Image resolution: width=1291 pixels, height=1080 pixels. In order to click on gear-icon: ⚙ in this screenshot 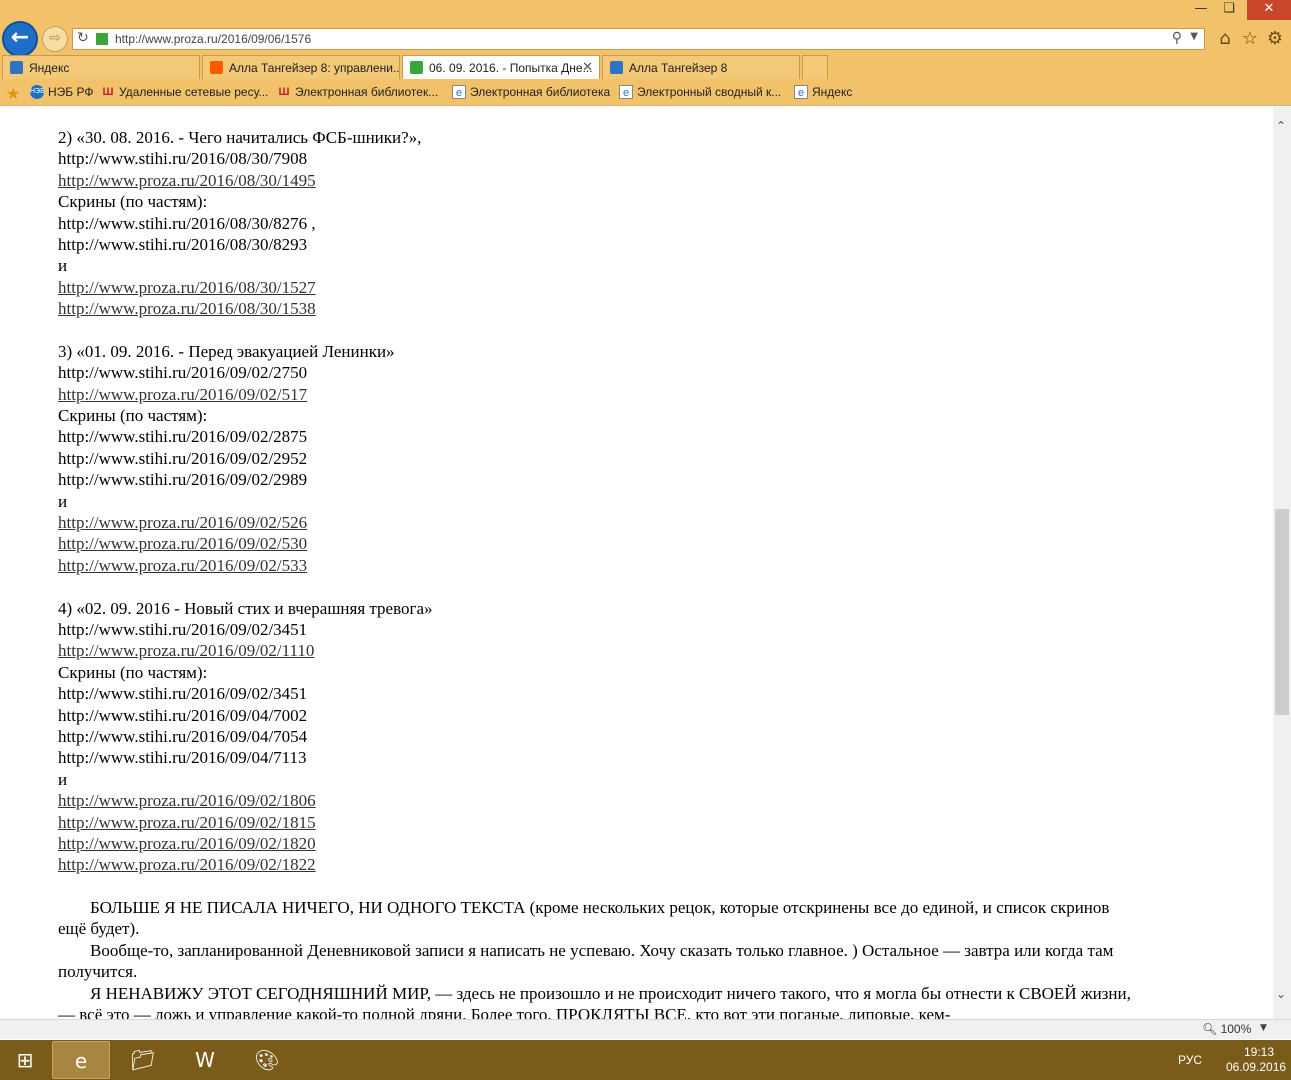, I will do `click(1275, 39)`.